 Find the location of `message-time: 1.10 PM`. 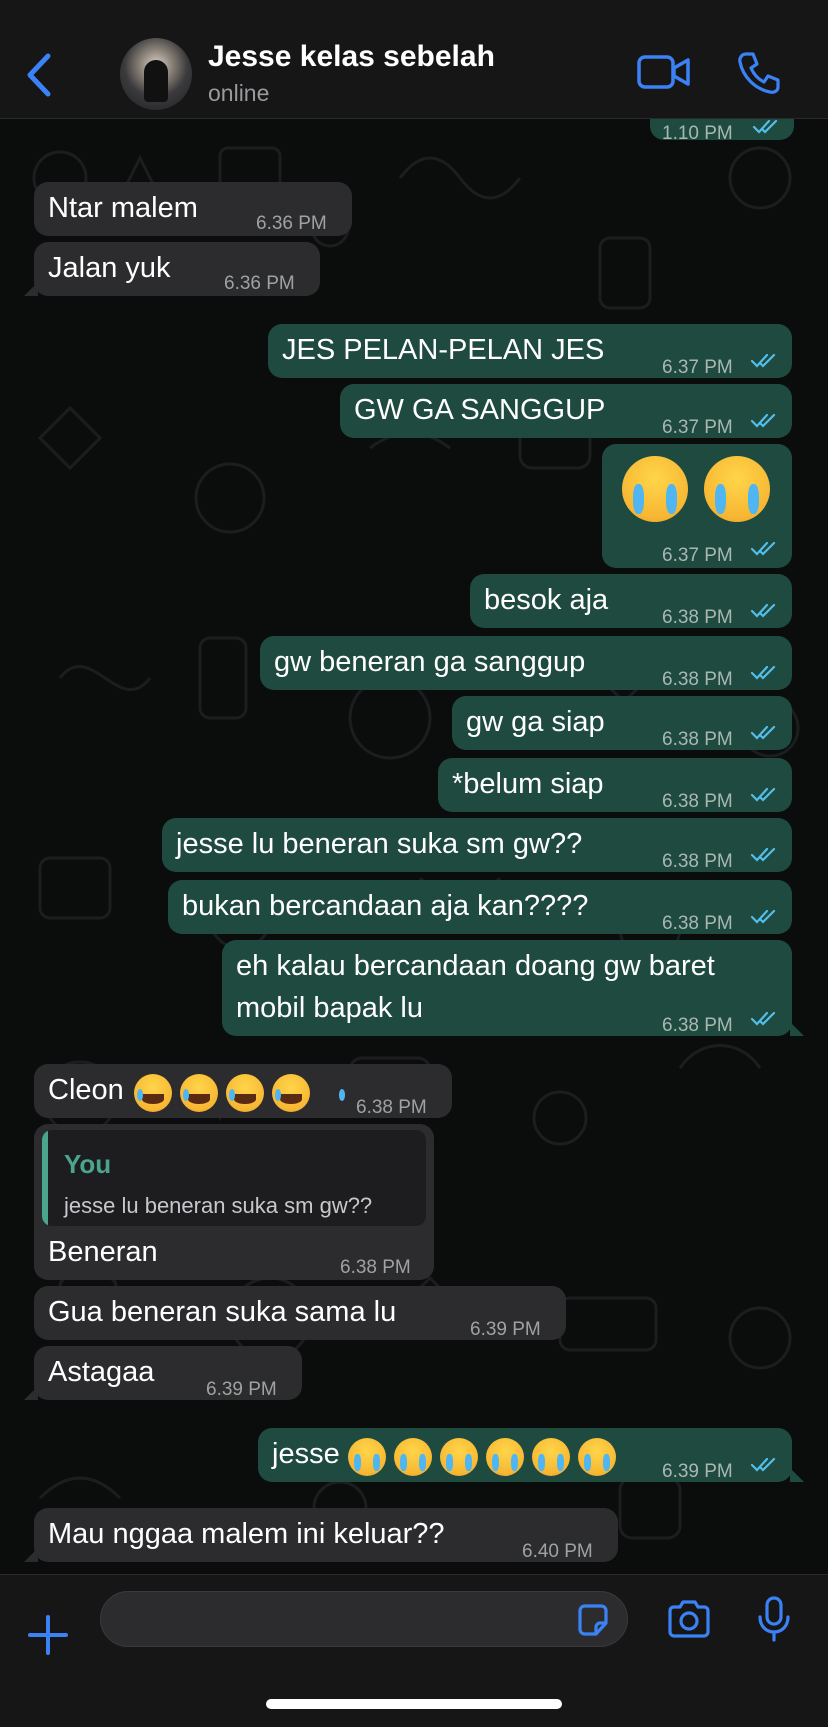

message-time: 1.10 PM is located at coordinates (697, 133).